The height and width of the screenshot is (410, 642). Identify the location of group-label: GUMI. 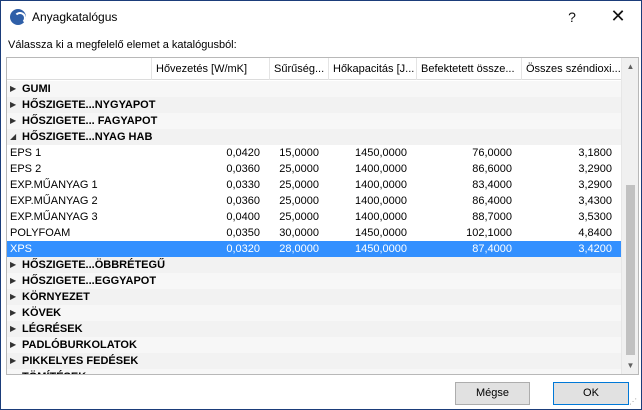
(36, 89).